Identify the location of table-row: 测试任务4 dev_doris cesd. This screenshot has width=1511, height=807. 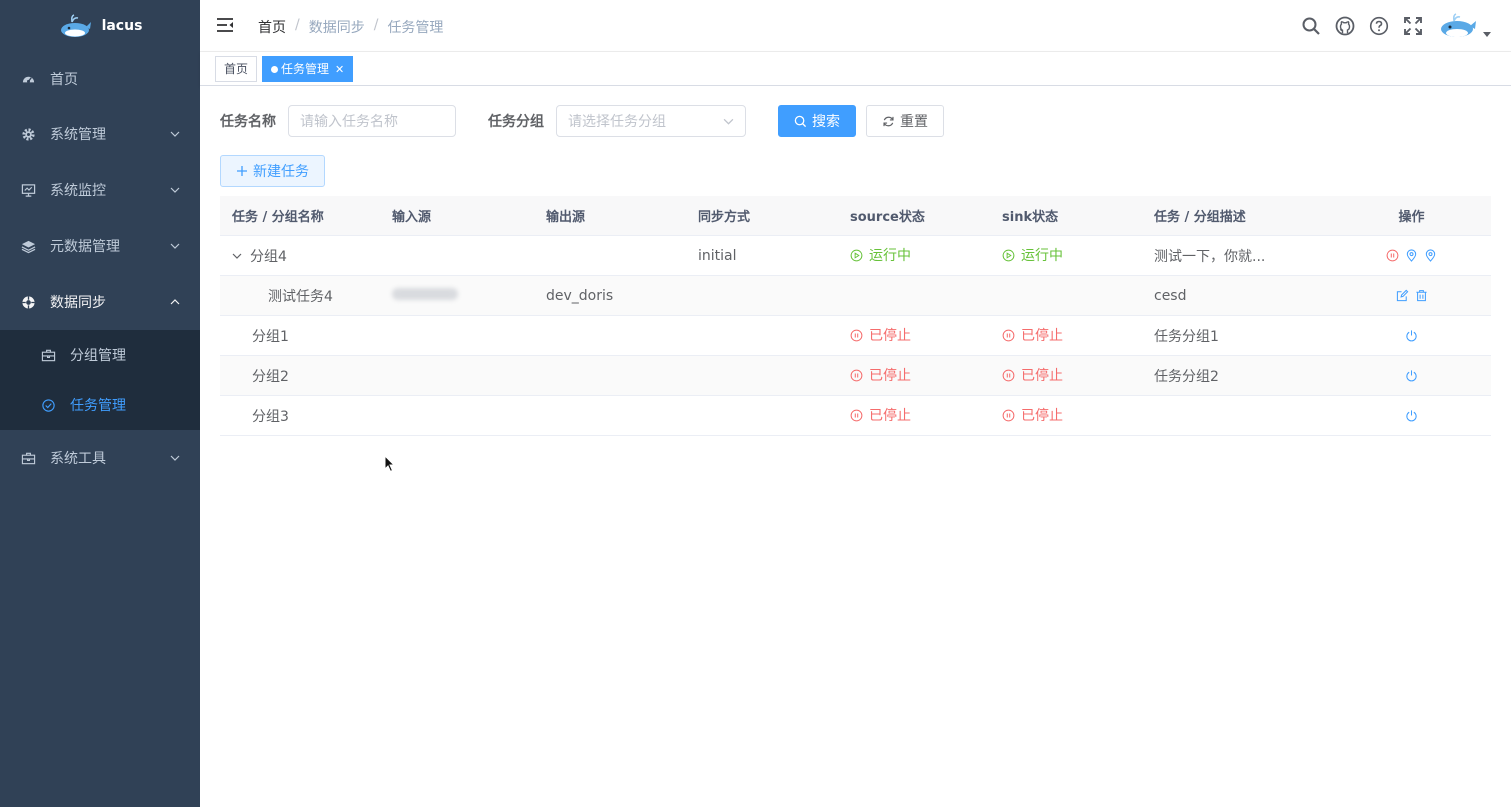
(855, 296).